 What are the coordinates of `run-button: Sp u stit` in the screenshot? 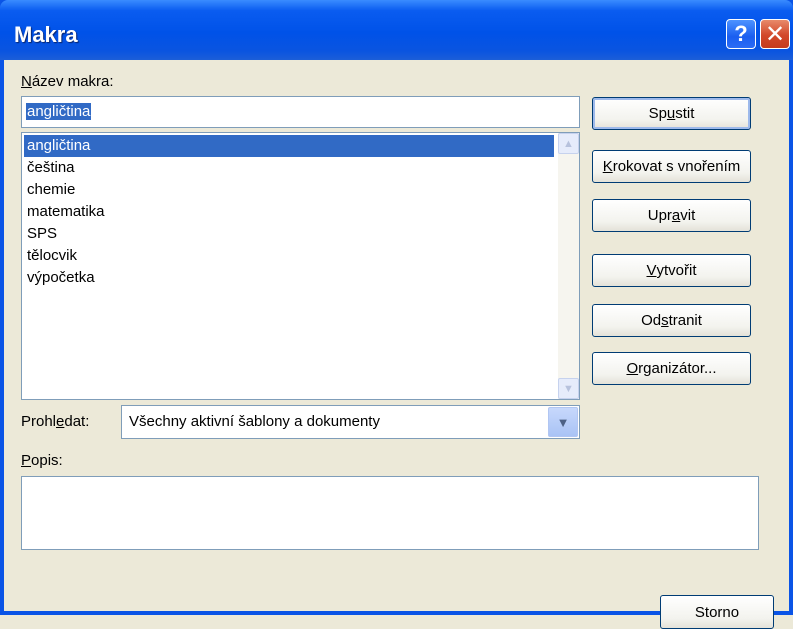 It's located at (671, 113).